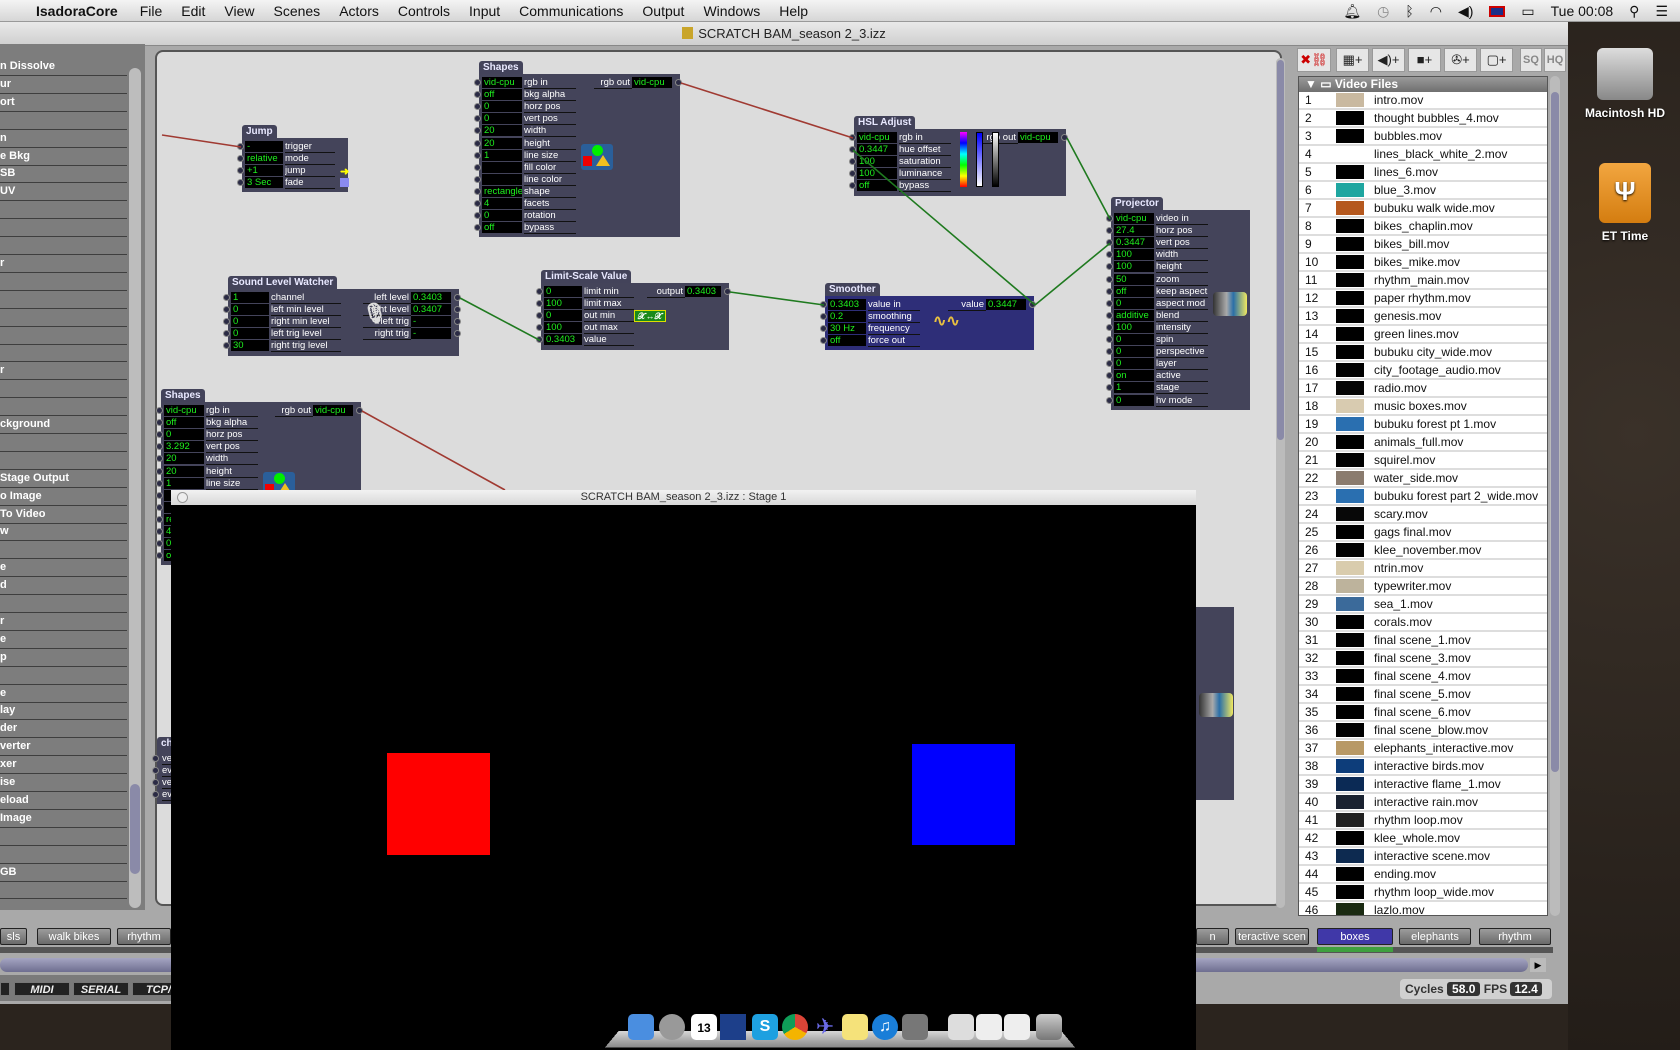  Describe the element at coordinates (63, 622) in the screenshot. I see `actor-list-item: r` at that location.